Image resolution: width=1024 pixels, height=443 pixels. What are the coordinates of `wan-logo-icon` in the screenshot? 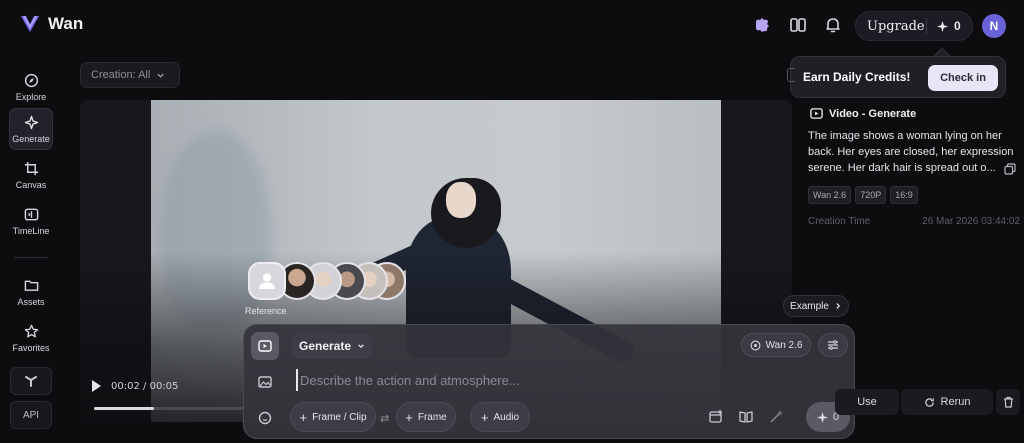 It's located at (30, 23).